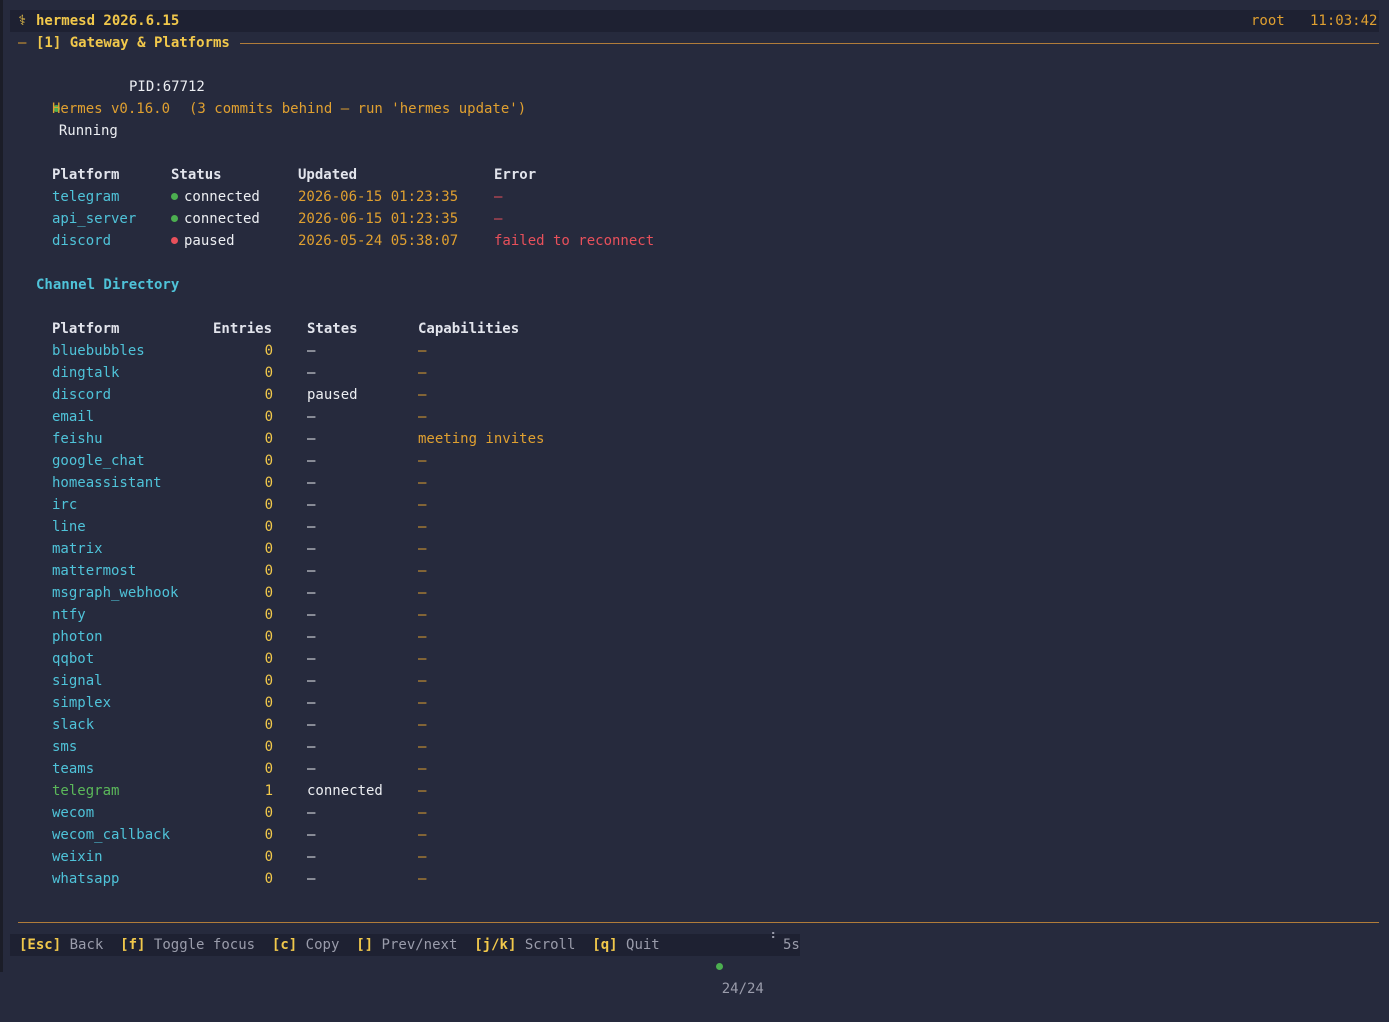 The width and height of the screenshot is (1389, 1022). I want to click on shortcut-label: Scroll, so click(550, 945).